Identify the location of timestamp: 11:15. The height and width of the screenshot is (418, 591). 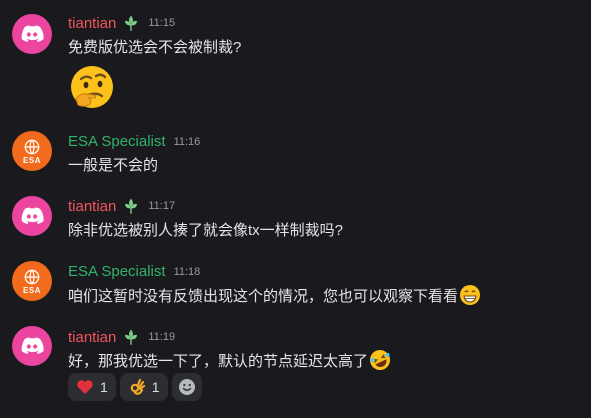
(161, 23).